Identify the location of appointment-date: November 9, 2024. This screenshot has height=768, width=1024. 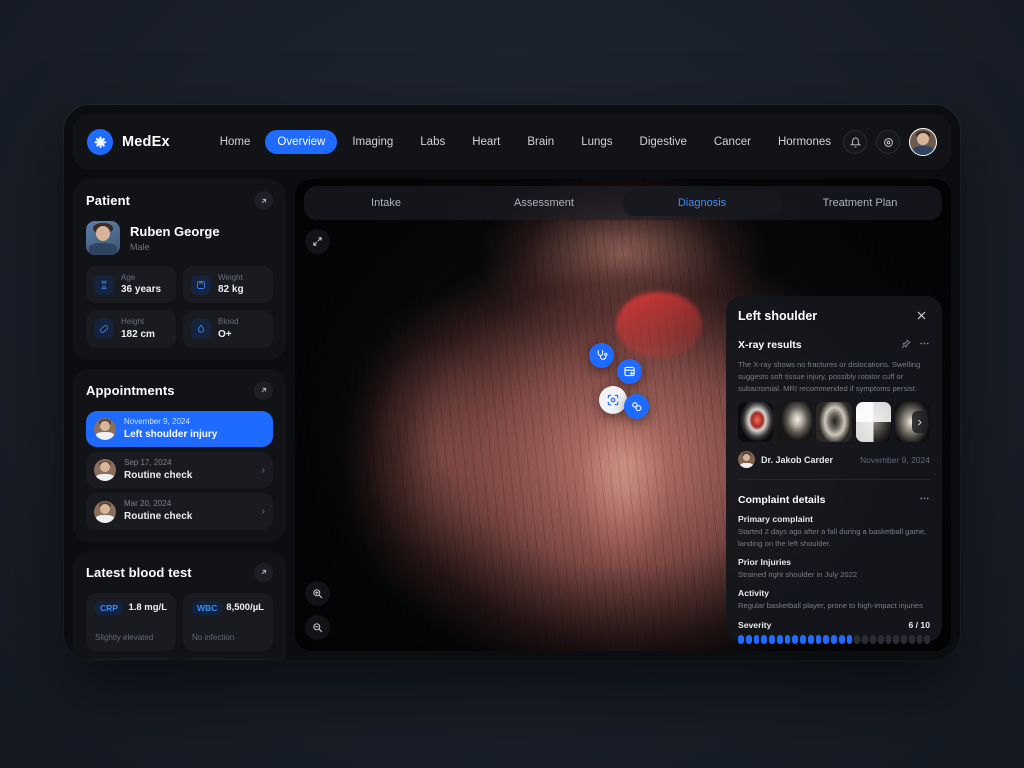
(157, 421).